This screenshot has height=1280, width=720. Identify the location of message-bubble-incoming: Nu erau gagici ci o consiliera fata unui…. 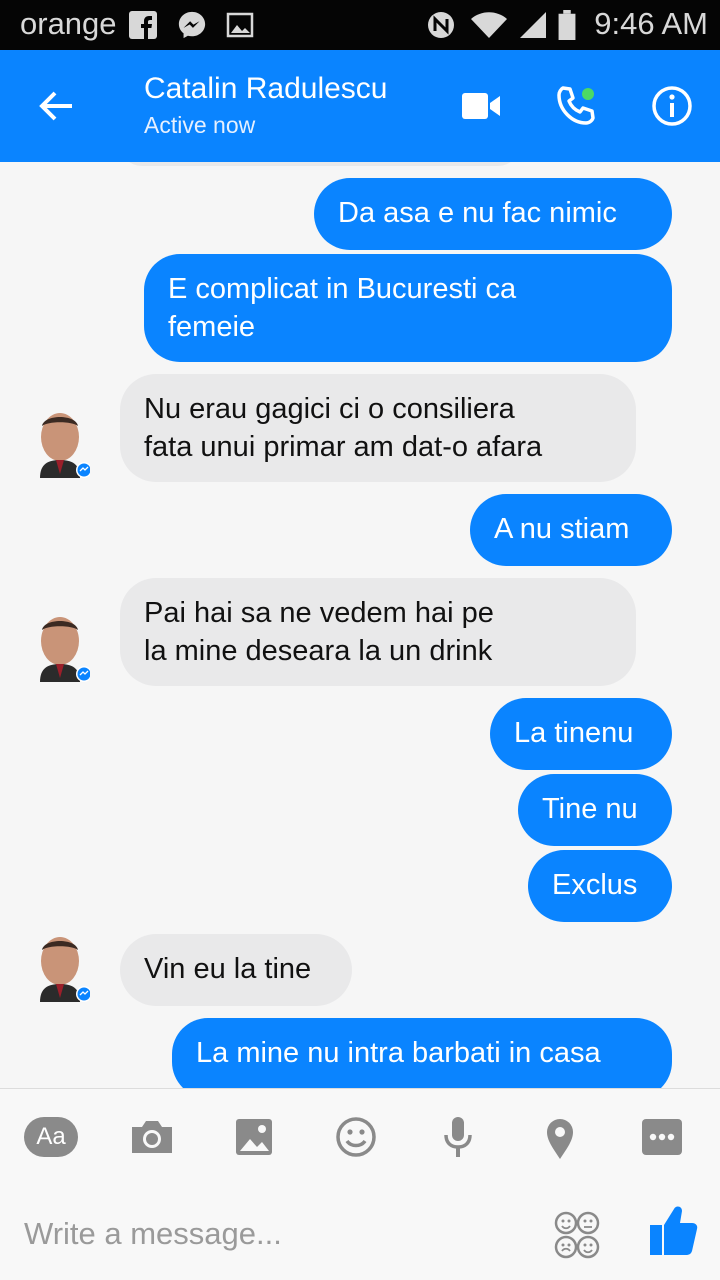
(378, 428).